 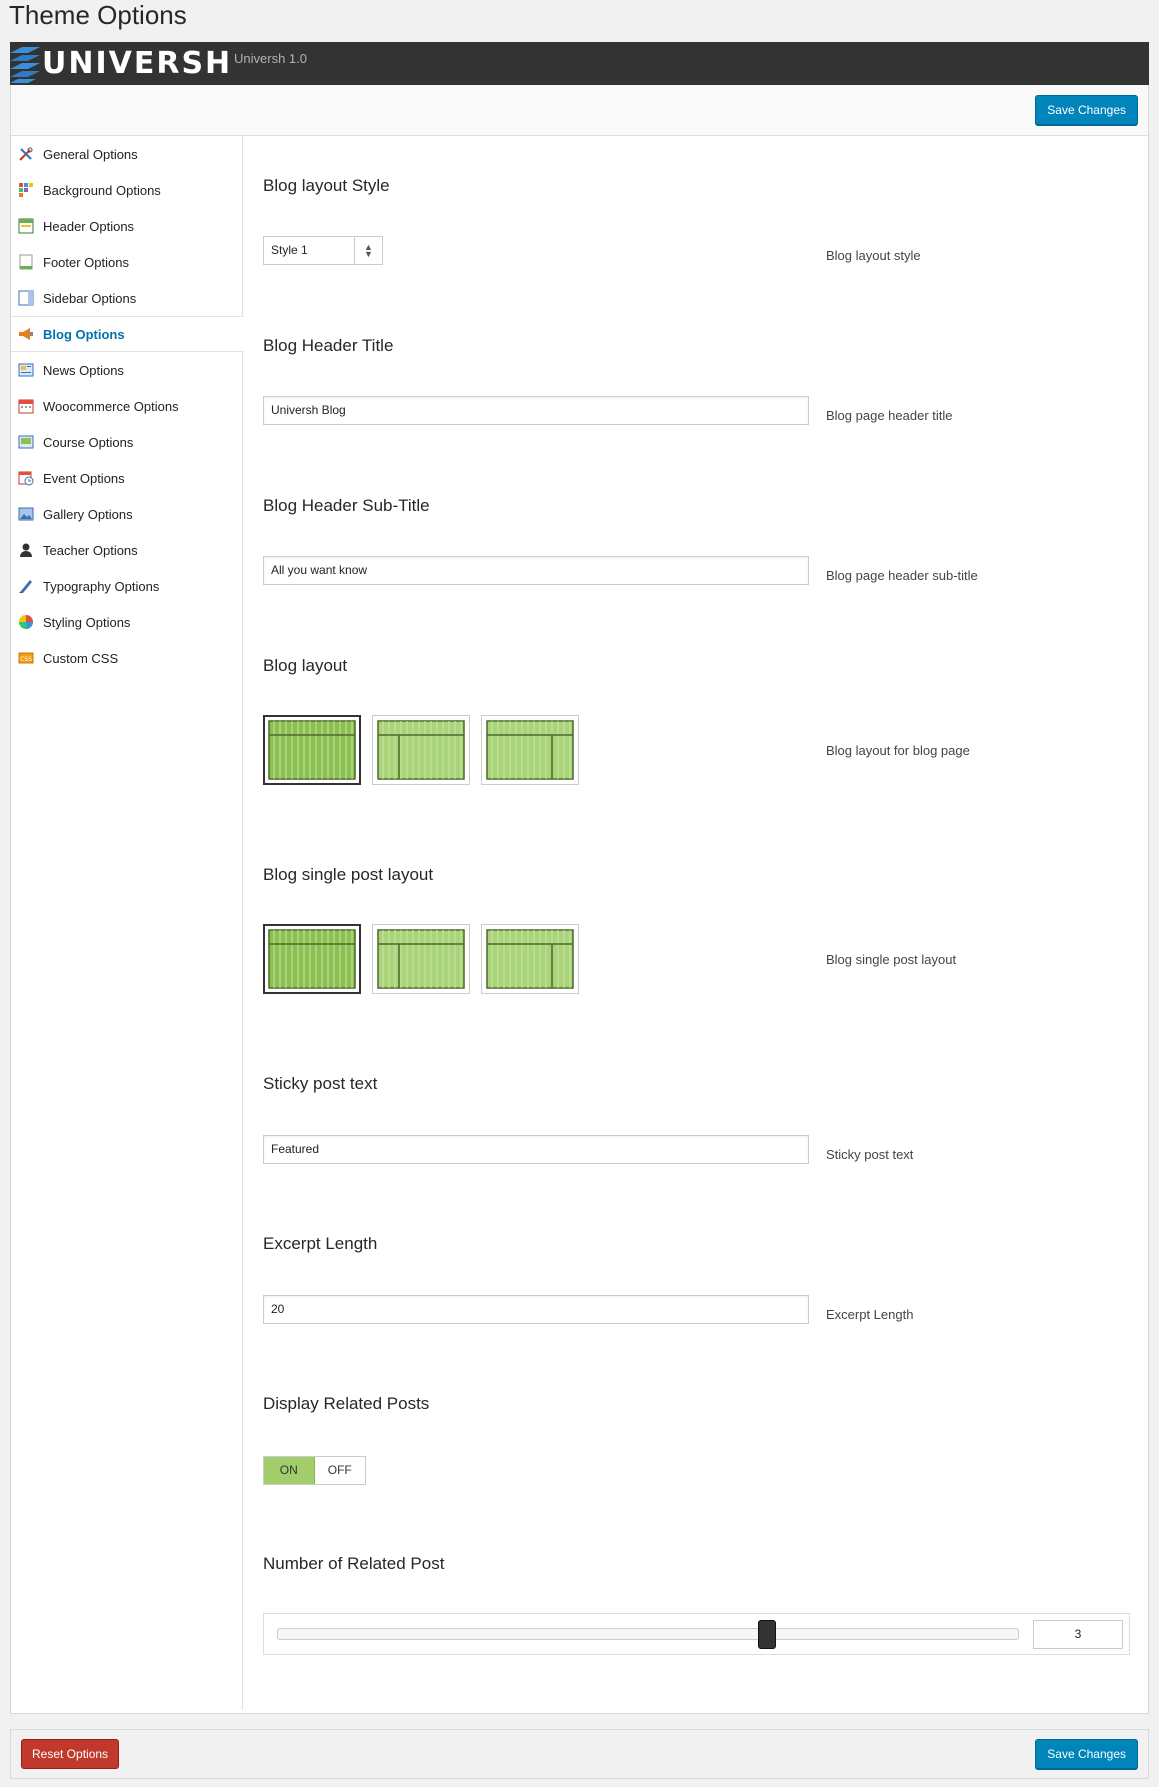 What do you see at coordinates (90, 550) in the screenshot?
I see `sidebar-item-label: Teacher Options` at bounding box center [90, 550].